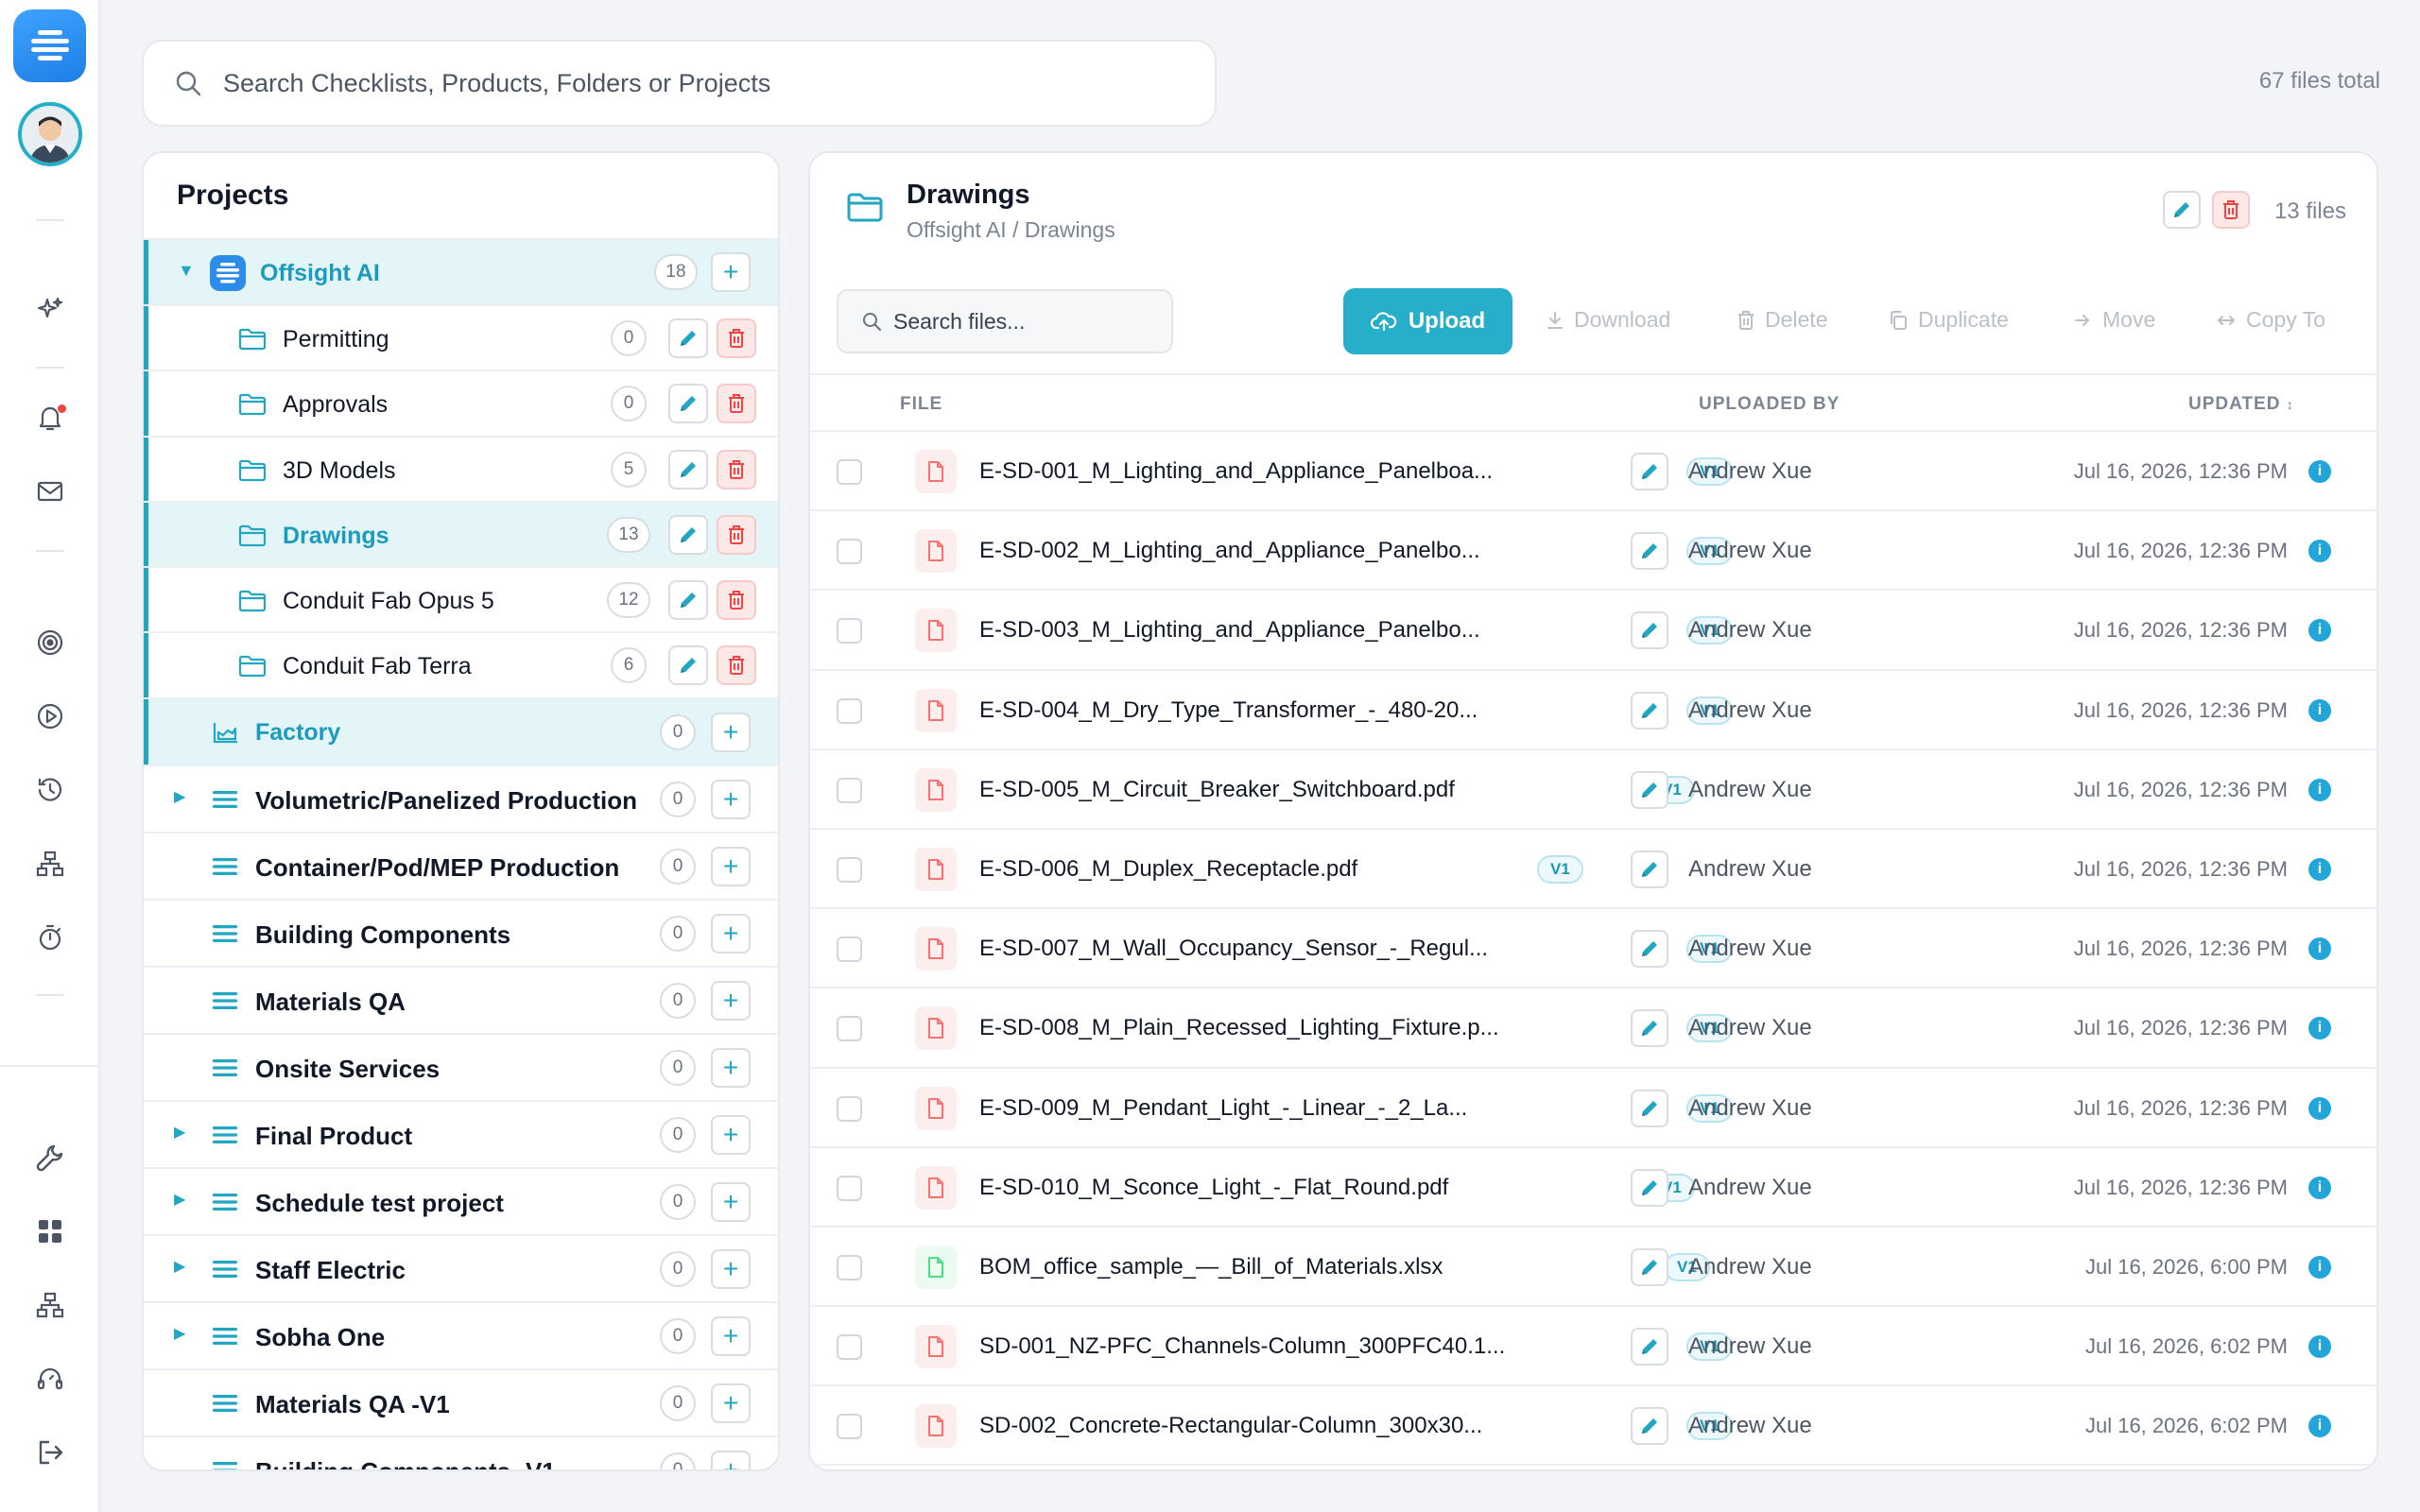  Describe the element at coordinates (50, 134) in the screenshot. I see `user-avatar` at that location.